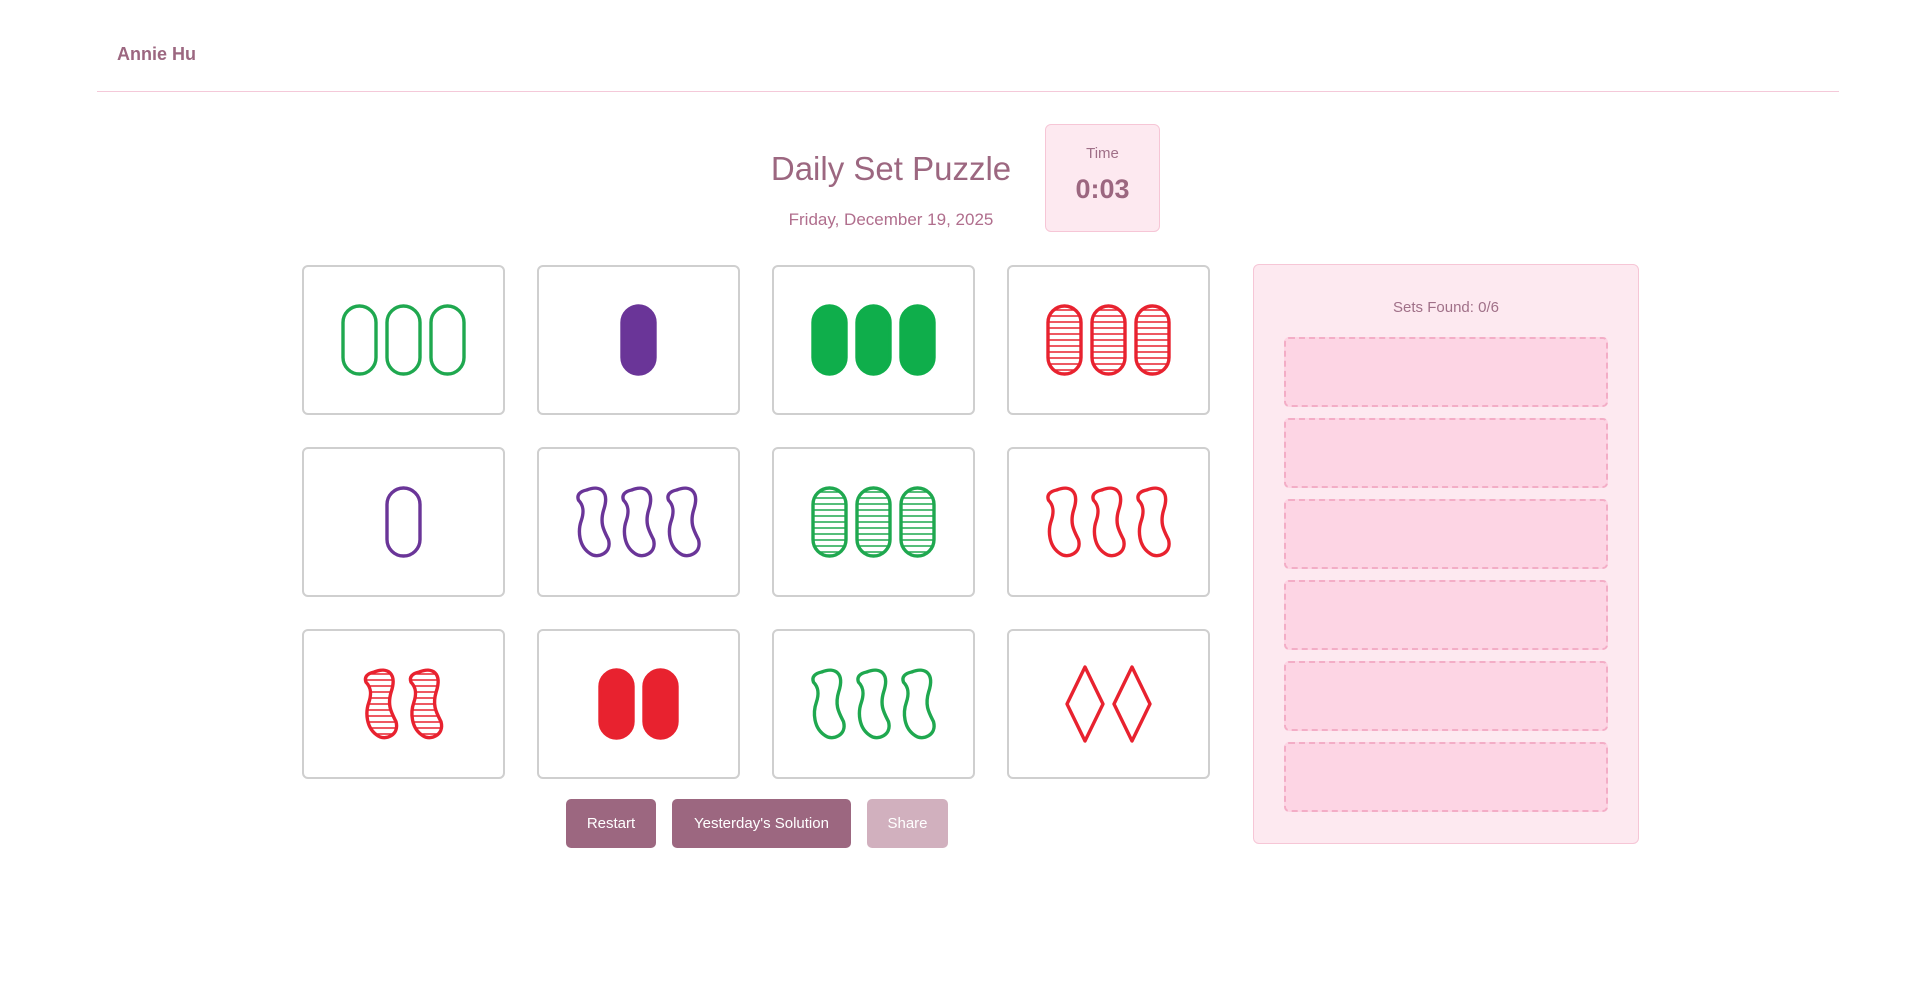 This screenshot has width=1920, height=993. Describe the element at coordinates (611, 823) in the screenshot. I see `restart-button: Restart` at that location.